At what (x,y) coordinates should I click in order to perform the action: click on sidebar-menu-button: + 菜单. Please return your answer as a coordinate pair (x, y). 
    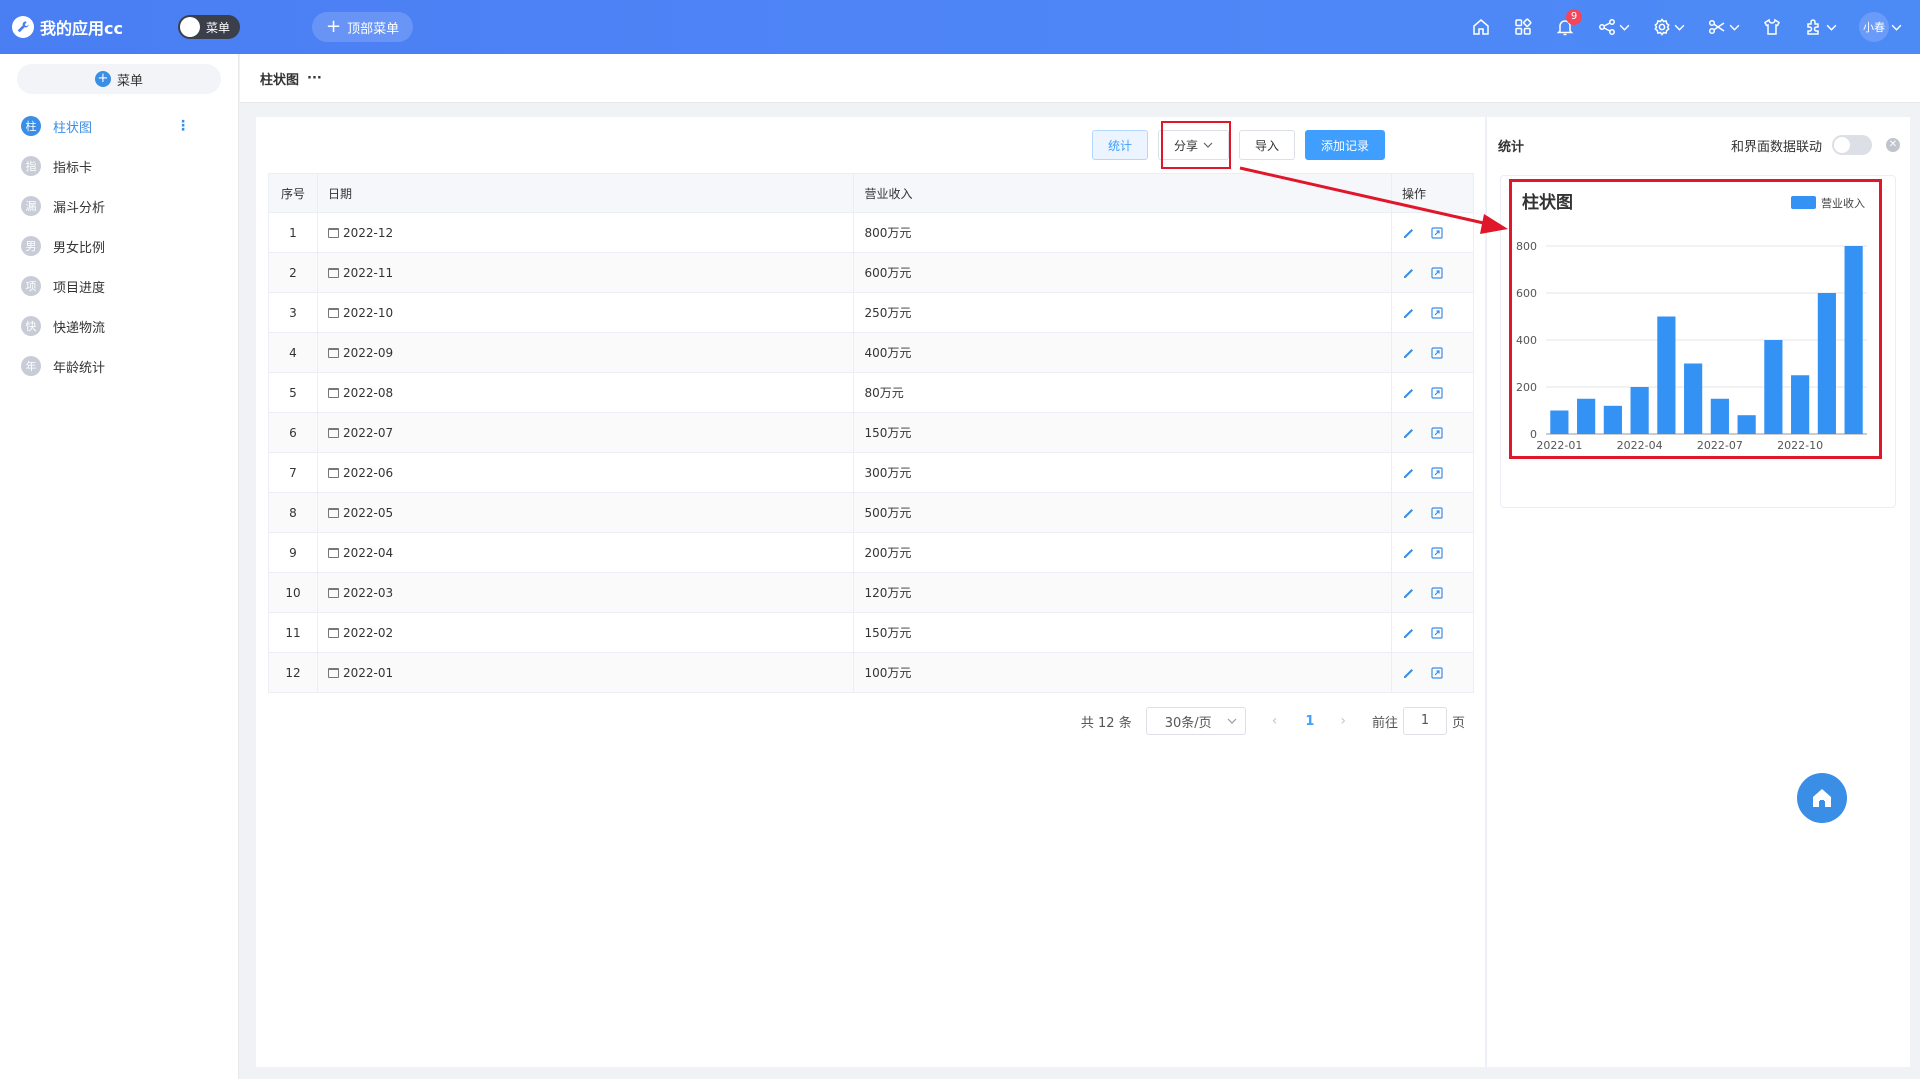
    Looking at the image, I should click on (119, 79).